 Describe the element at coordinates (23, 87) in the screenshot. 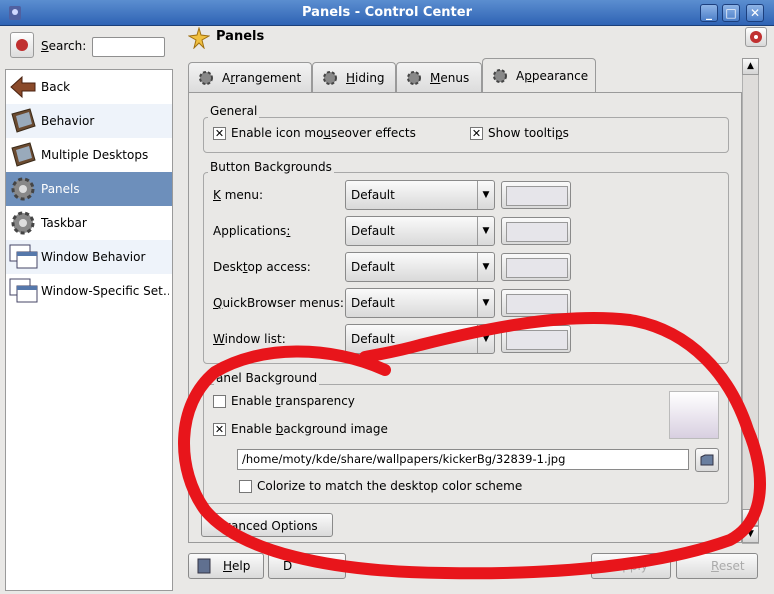

I see `back-arrow-icon` at that location.